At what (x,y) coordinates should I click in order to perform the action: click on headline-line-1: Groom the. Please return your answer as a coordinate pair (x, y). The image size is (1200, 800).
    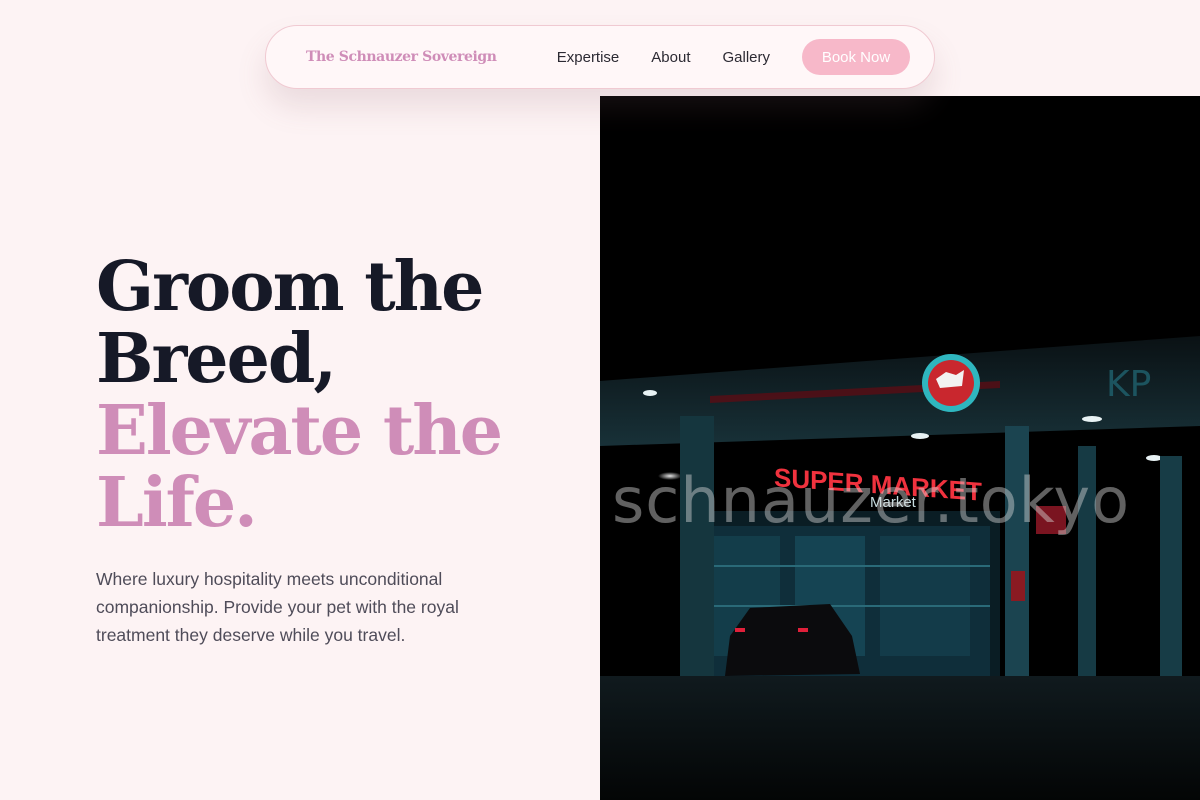
    Looking at the image, I should click on (290, 287).